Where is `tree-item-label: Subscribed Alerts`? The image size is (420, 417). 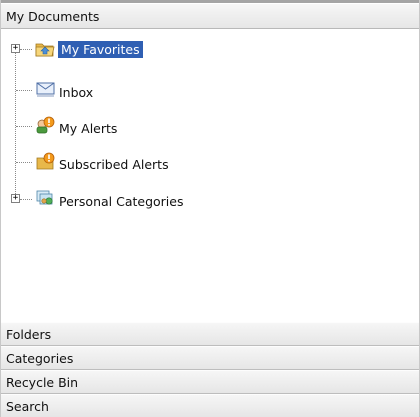 tree-item-label: Subscribed Alerts is located at coordinates (114, 164).